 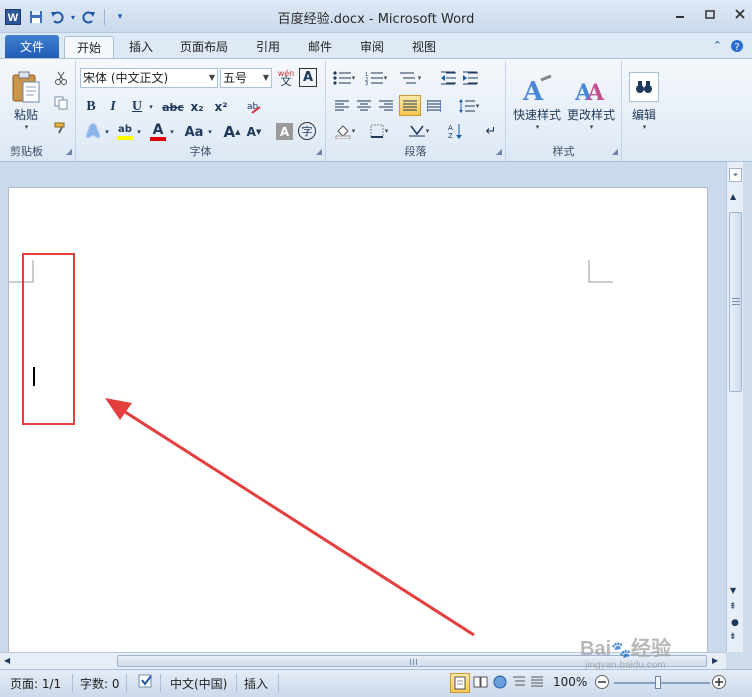 What do you see at coordinates (563, 151) in the screenshot?
I see `styles-group-label: 样式` at bounding box center [563, 151].